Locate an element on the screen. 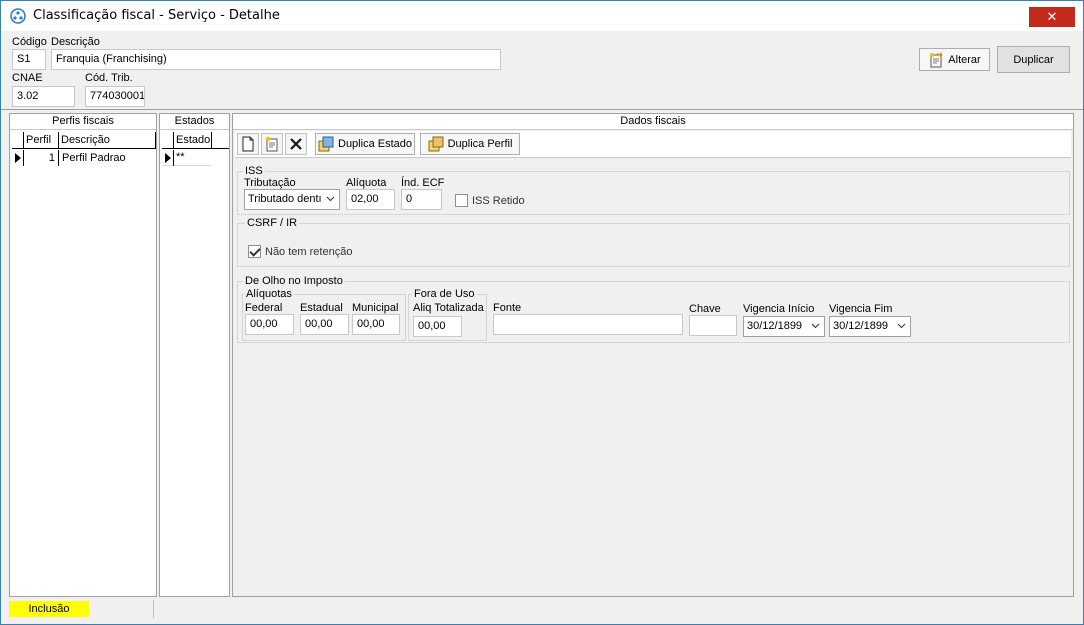 This screenshot has height=625, width=1084. table-row: 1 Perfil Padrao is located at coordinates (84, 158).